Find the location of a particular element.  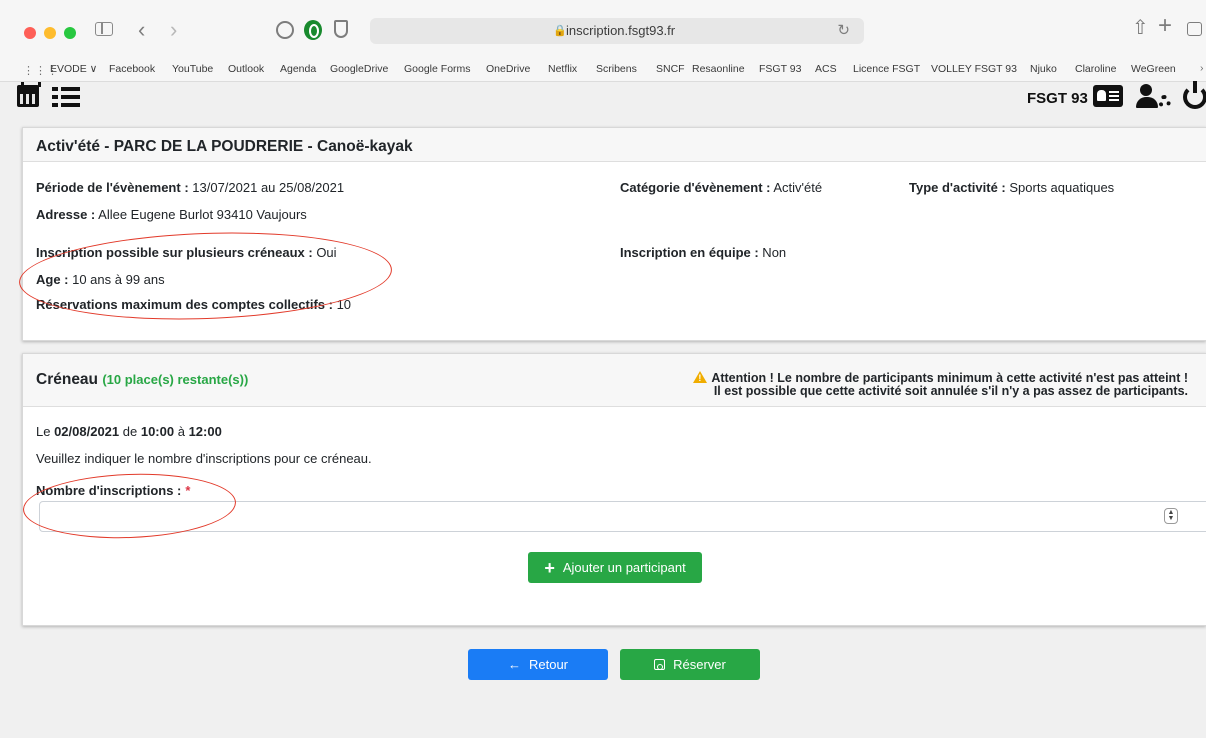

bookmark-fsgt93: FSGT 93 is located at coordinates (780, 69).